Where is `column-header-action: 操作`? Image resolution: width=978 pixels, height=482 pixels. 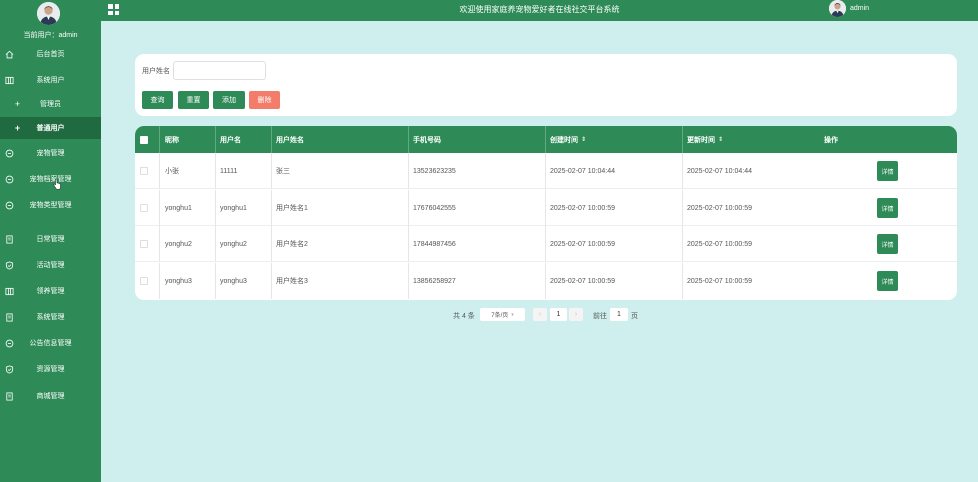 column-header-action: 操作 is located at coordinates (831, 140).